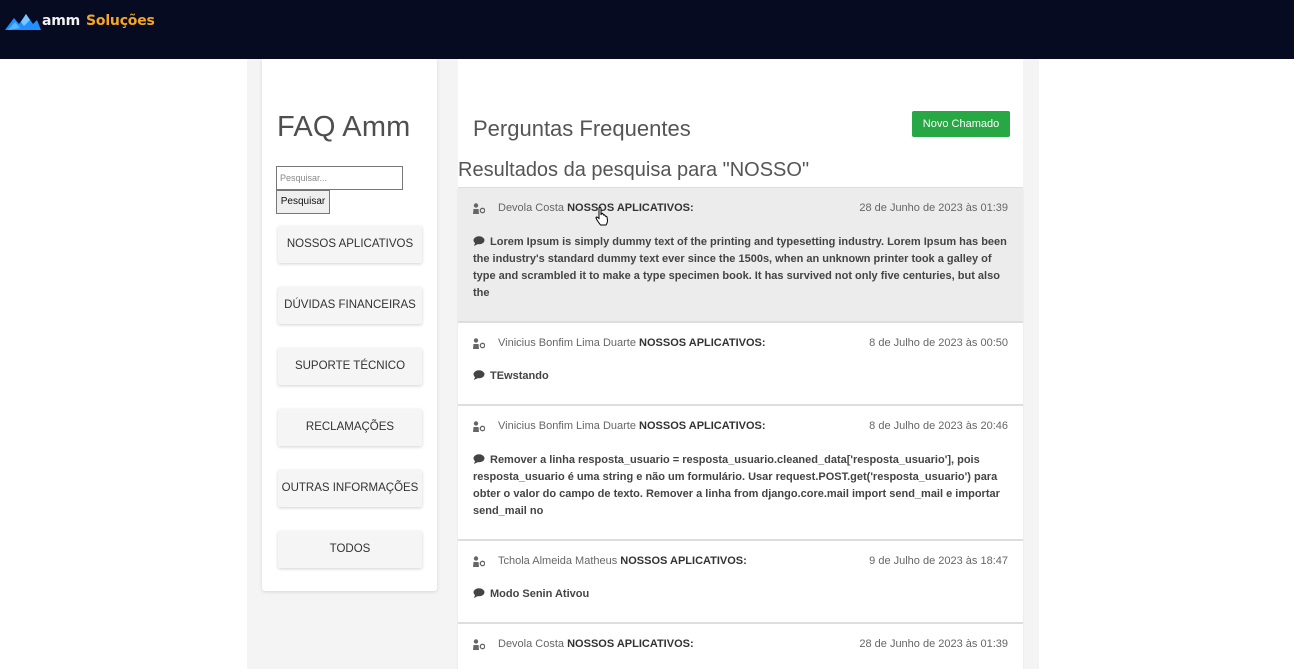 The image size is (1294, 669). Describe the element at coordinates (120, 21) in the screenshot. I see `brand-suffix: Soluções` at that location.